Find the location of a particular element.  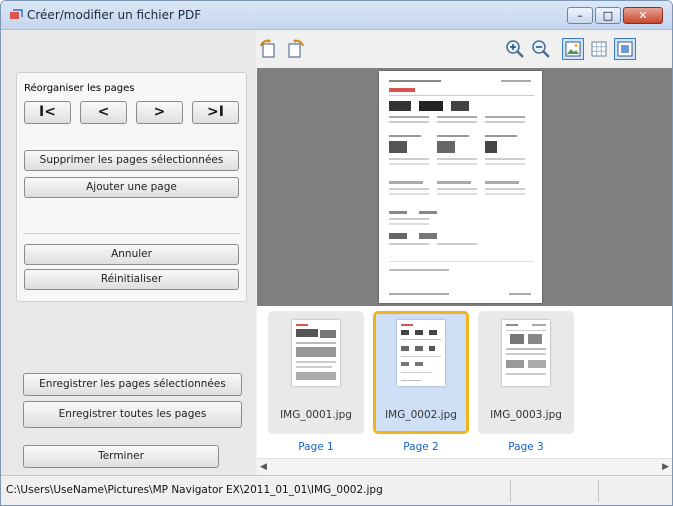

finish-button: Terminer is located at coordinates (121, 456).